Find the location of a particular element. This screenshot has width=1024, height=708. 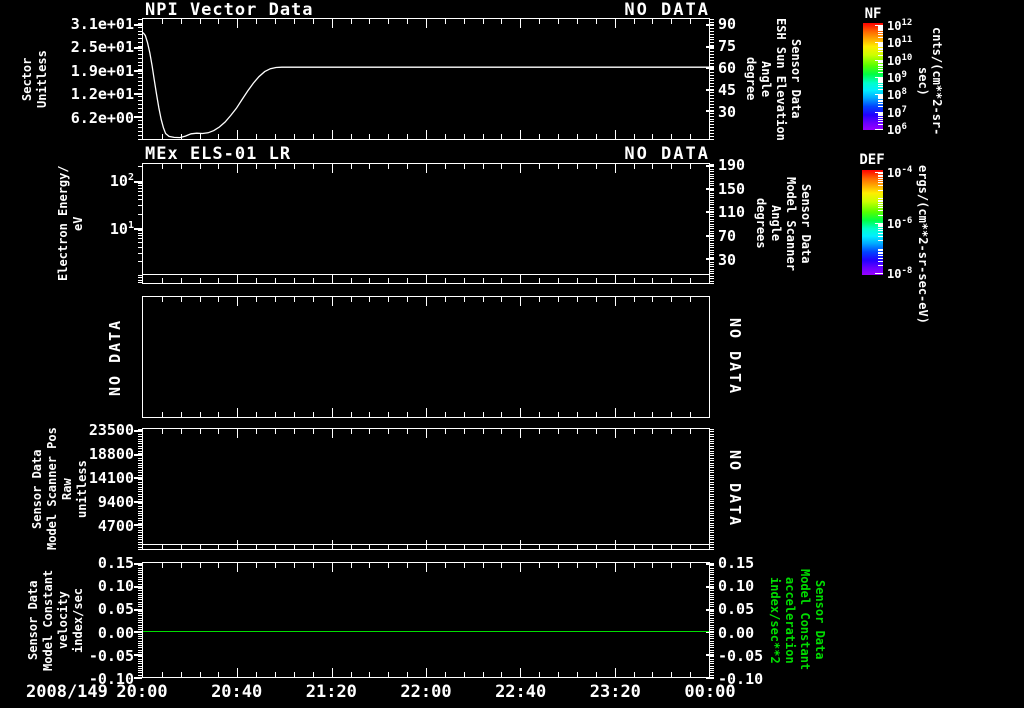

colorbar-major-tick is located at coordinates (879, 273).